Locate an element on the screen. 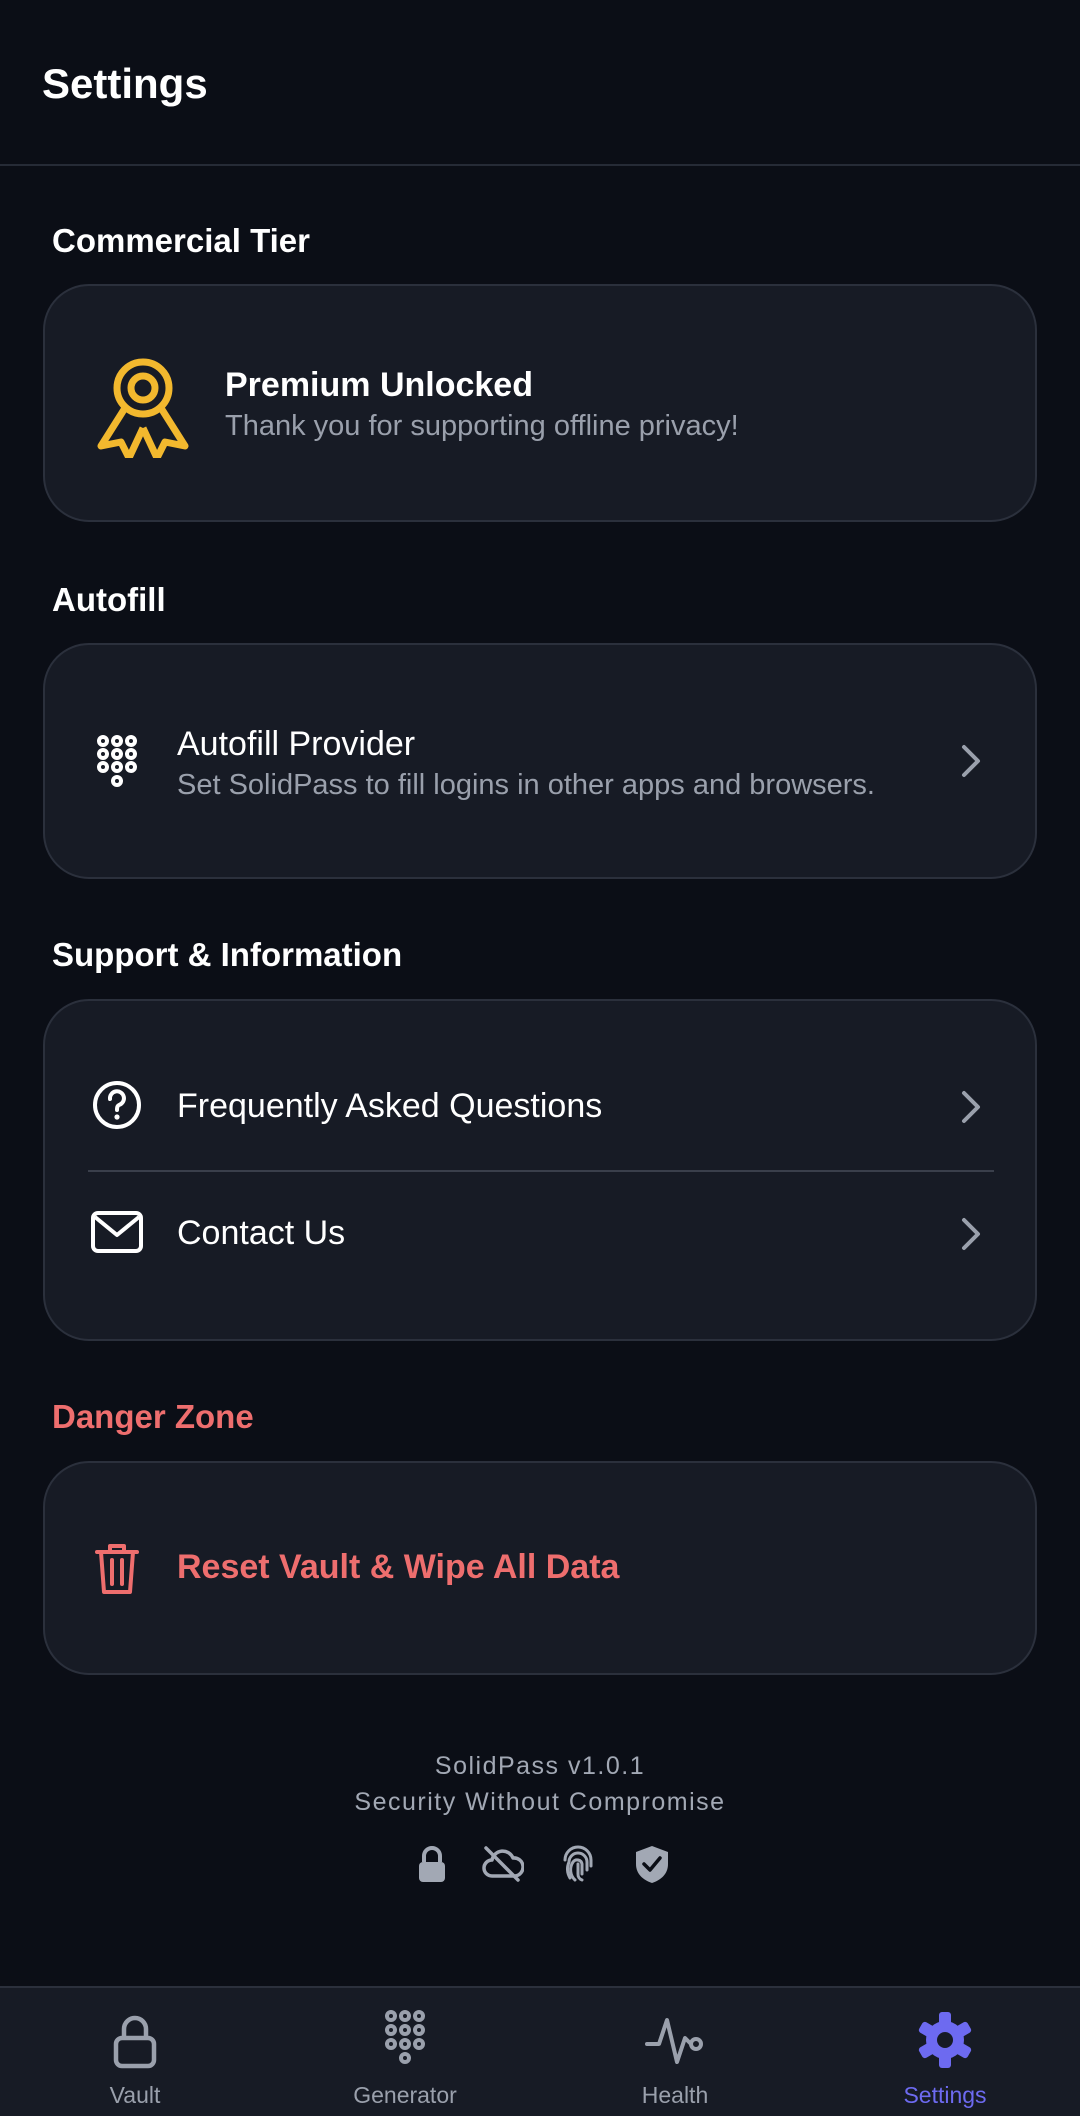 This screenshot has width=1080, height=2116. cloud-off-icon is located at coordinates (503, 1864).